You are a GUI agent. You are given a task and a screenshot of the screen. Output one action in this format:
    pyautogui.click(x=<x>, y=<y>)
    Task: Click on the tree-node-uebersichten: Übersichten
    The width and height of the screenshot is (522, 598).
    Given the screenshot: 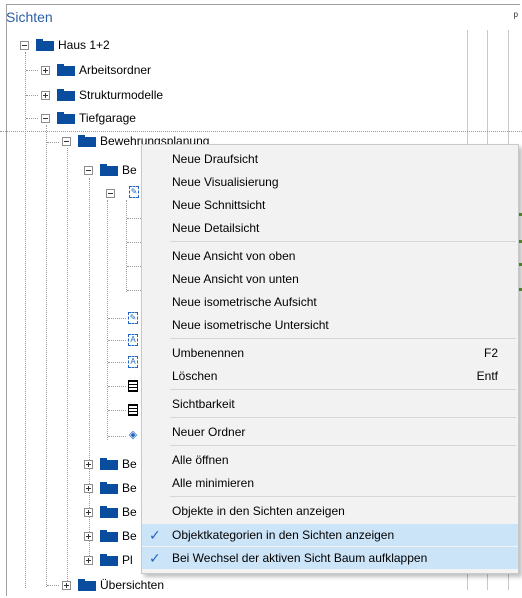 What is the action you would take?
    pyautogui.click(x=113, y=585)
    